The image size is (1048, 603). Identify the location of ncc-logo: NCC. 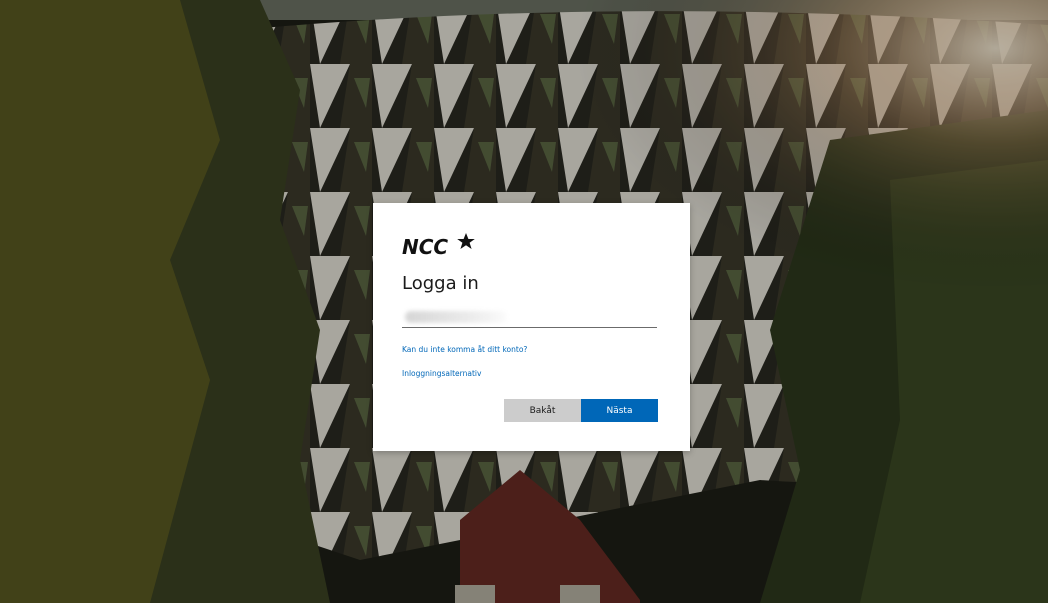
(442, 245).